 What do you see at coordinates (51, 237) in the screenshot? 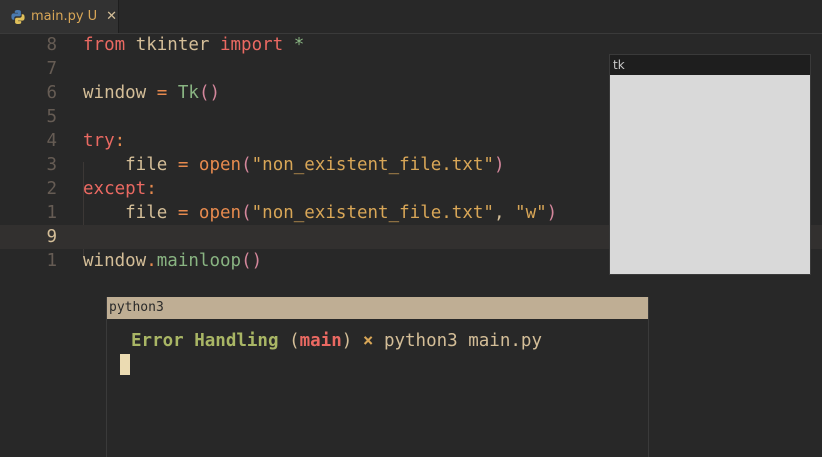
I see `line-number: 9` at bounding box center [51, 237].